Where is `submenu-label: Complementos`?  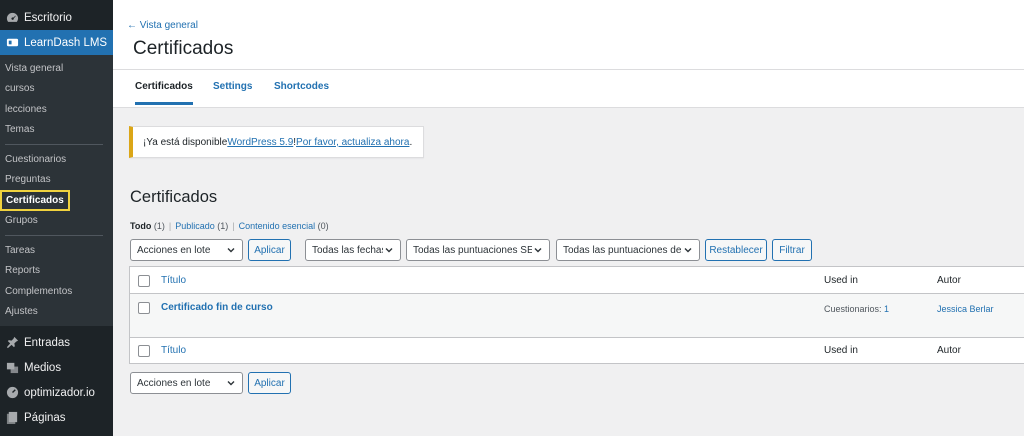 submenu-label: Complementos is located at coordinates (39, 291).